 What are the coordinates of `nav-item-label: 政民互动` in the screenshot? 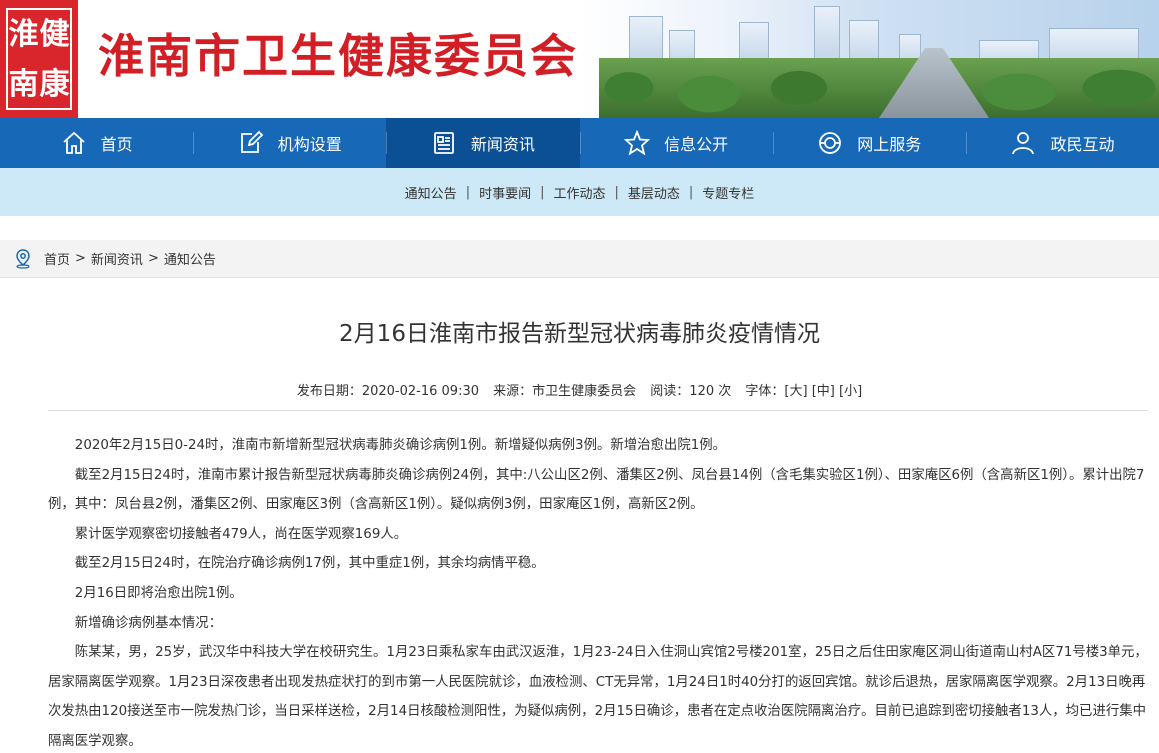 It's located at (1082, 144).